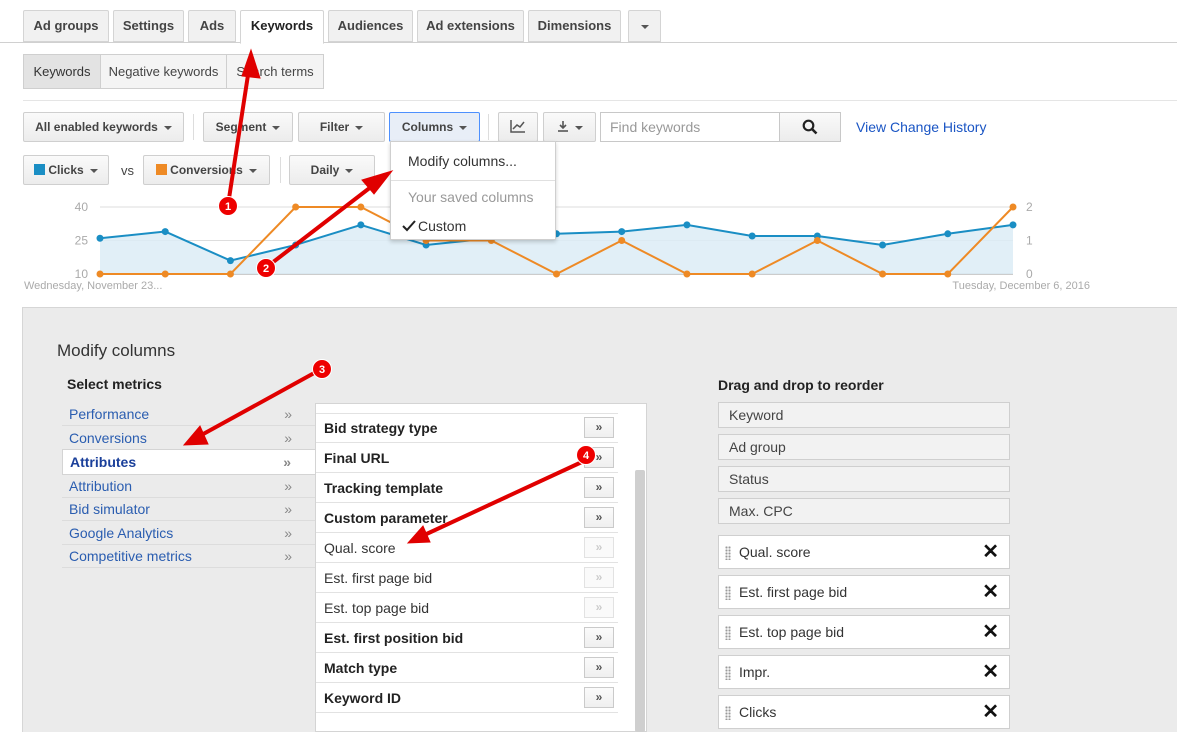  Describe the element at coordinates (62, 71) in the screenshot. I see `subtab-keywords: Keywords` at that location.